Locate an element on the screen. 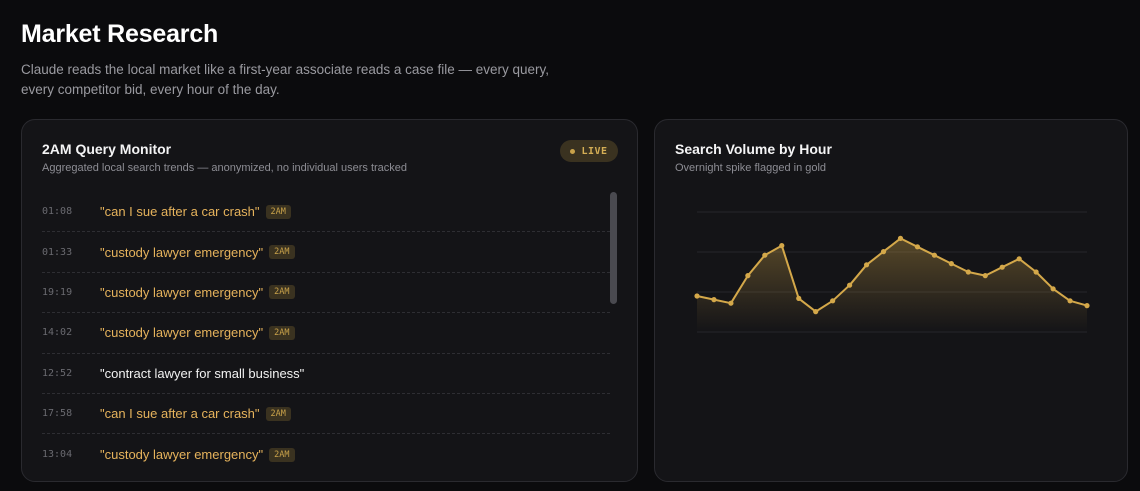 The width and height of the screenshot is (1140, 491). query-time: 01:08 is located at coordinates (57, 212).